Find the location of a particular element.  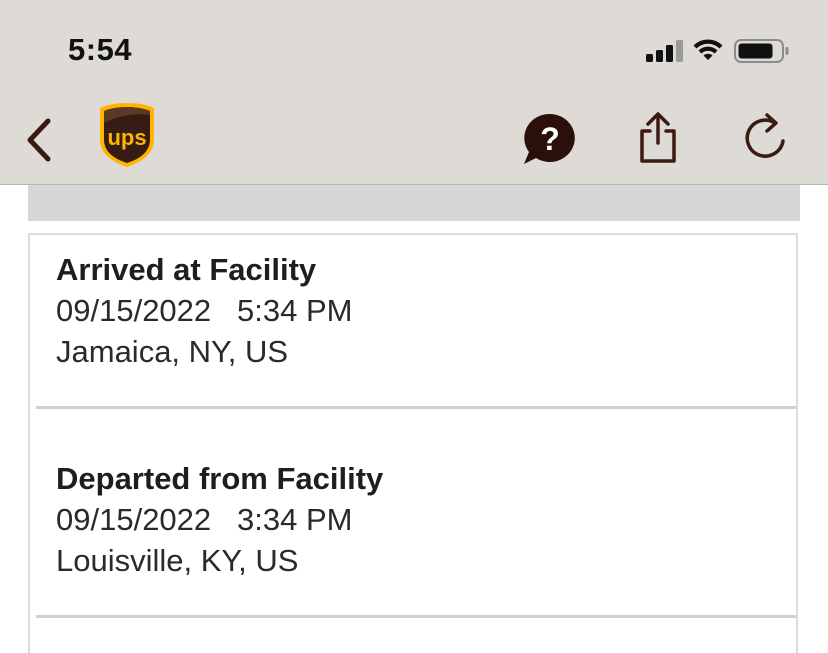

status-bar: 5:54 is located at coordinates (414, 47).